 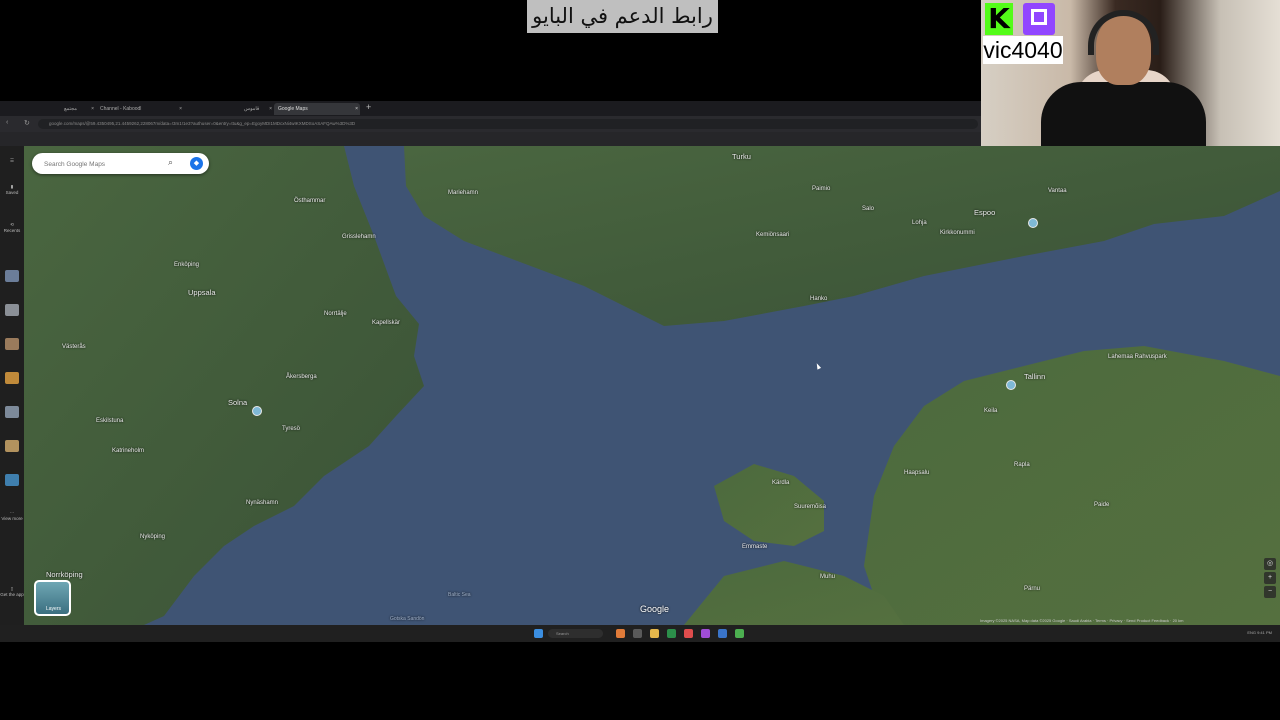 I want to click on search-box: ⌕ ◆, so click(x=120, y=163).